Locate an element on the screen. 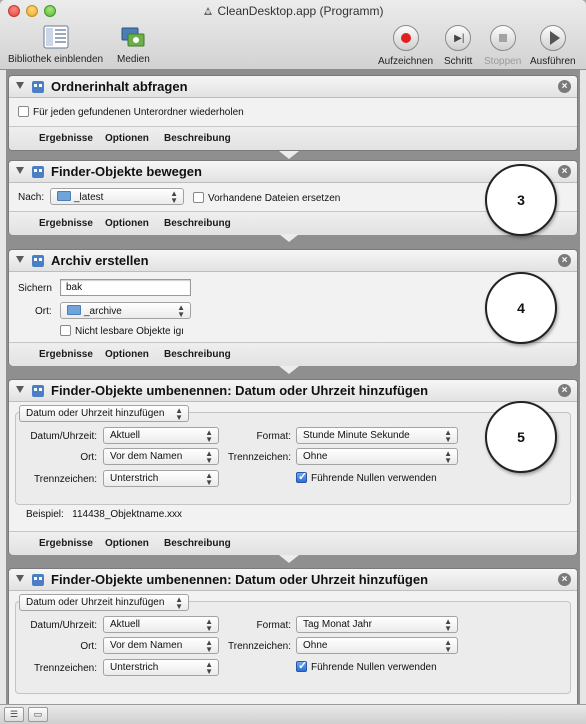 The image size is (586, 724). window-title: CleanDesktop.app (Programm) is located at coordinates (293, 11).